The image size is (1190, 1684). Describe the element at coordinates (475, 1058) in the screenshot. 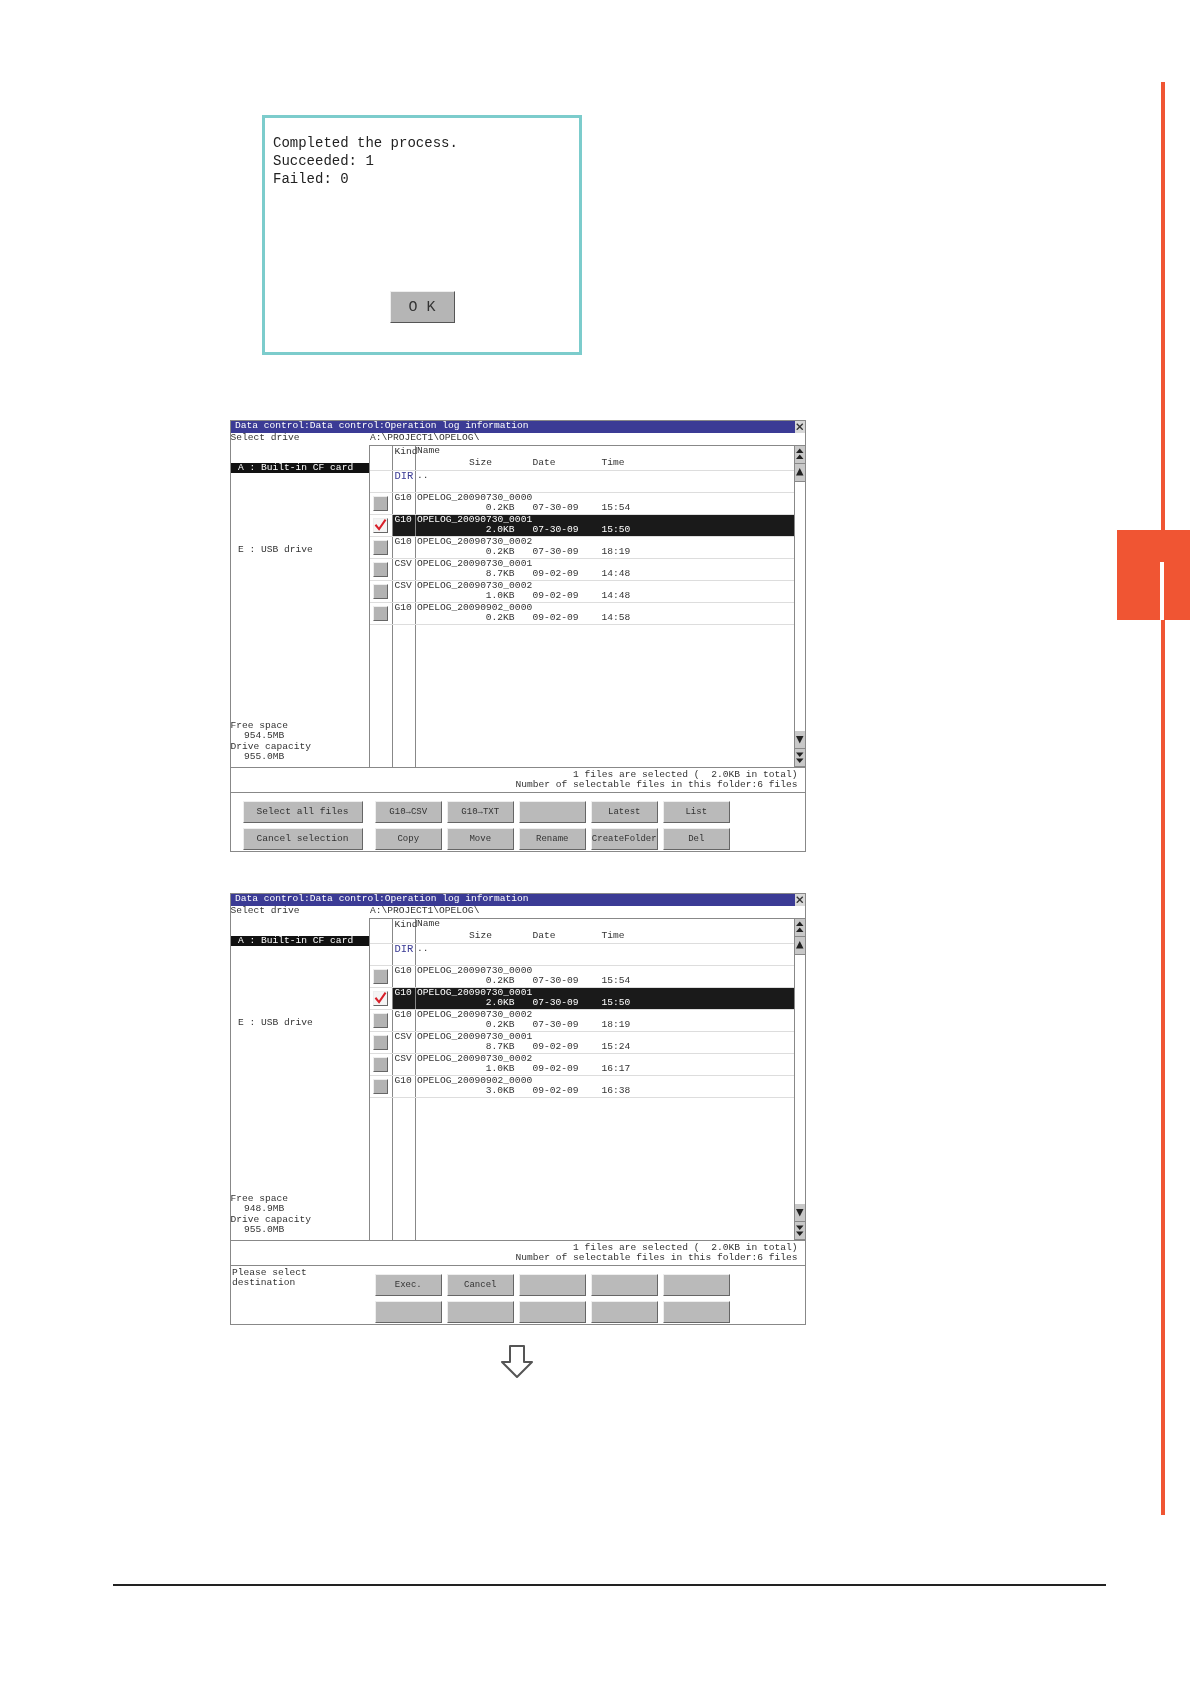

I see `file-name: OPELOG_20090730_0002` at that location.